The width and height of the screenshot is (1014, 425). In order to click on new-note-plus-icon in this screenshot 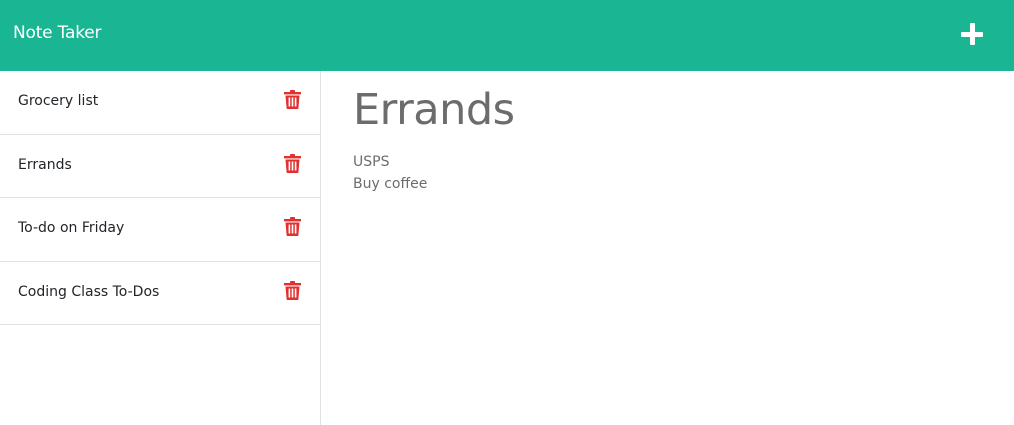, I will do `click(972, 34)`.